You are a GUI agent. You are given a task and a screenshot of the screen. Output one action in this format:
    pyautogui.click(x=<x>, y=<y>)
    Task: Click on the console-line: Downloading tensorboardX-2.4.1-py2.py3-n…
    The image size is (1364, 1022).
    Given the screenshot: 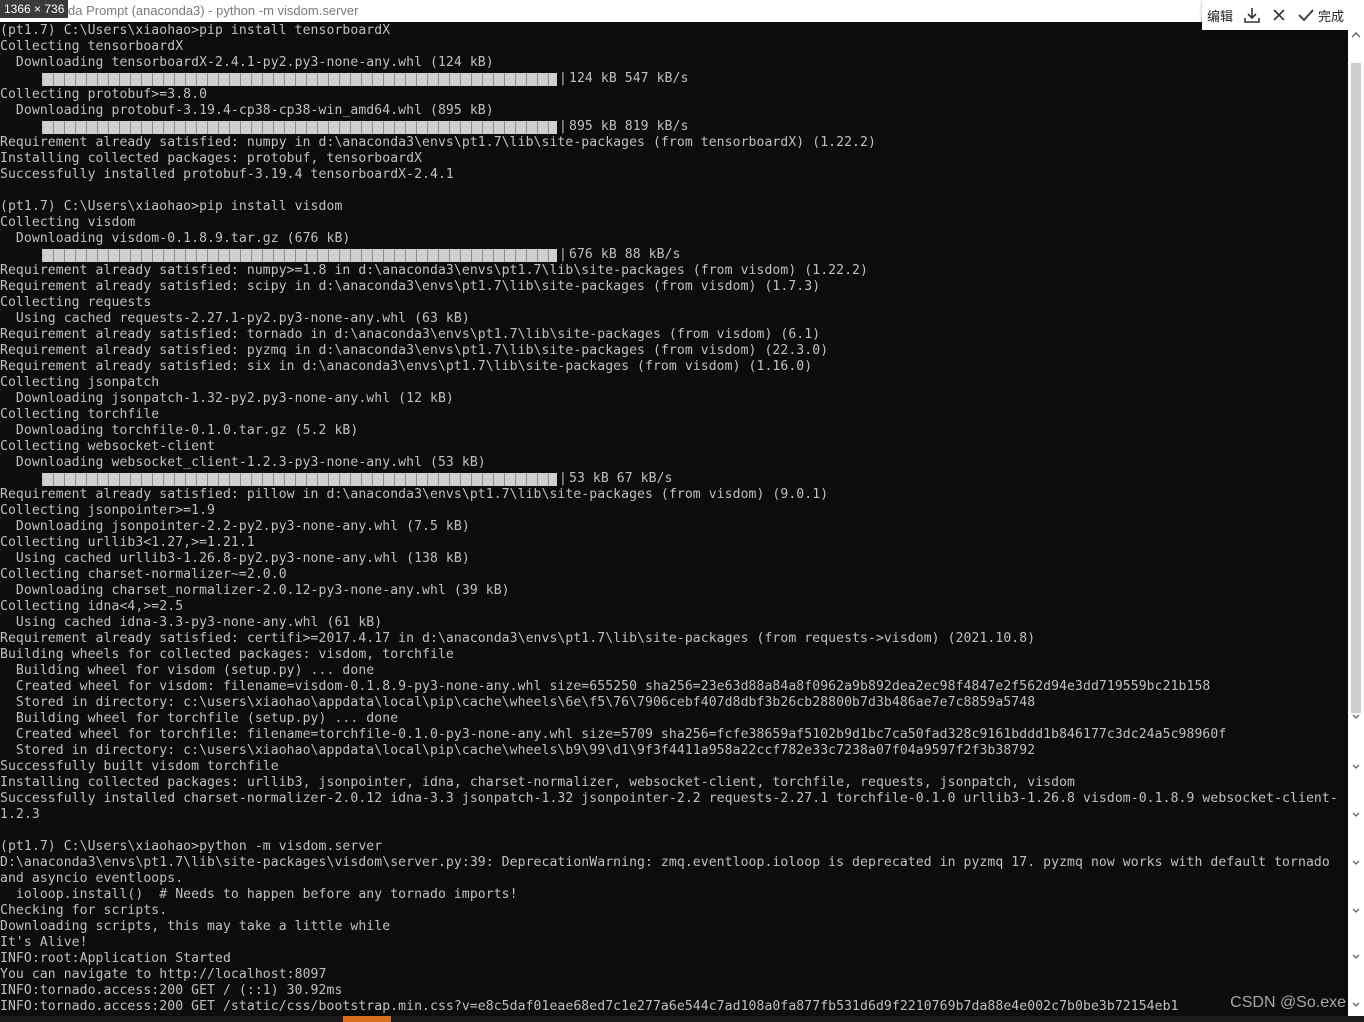 What is the action you would take?
    pyautogui.click(x=247, y=62)
    